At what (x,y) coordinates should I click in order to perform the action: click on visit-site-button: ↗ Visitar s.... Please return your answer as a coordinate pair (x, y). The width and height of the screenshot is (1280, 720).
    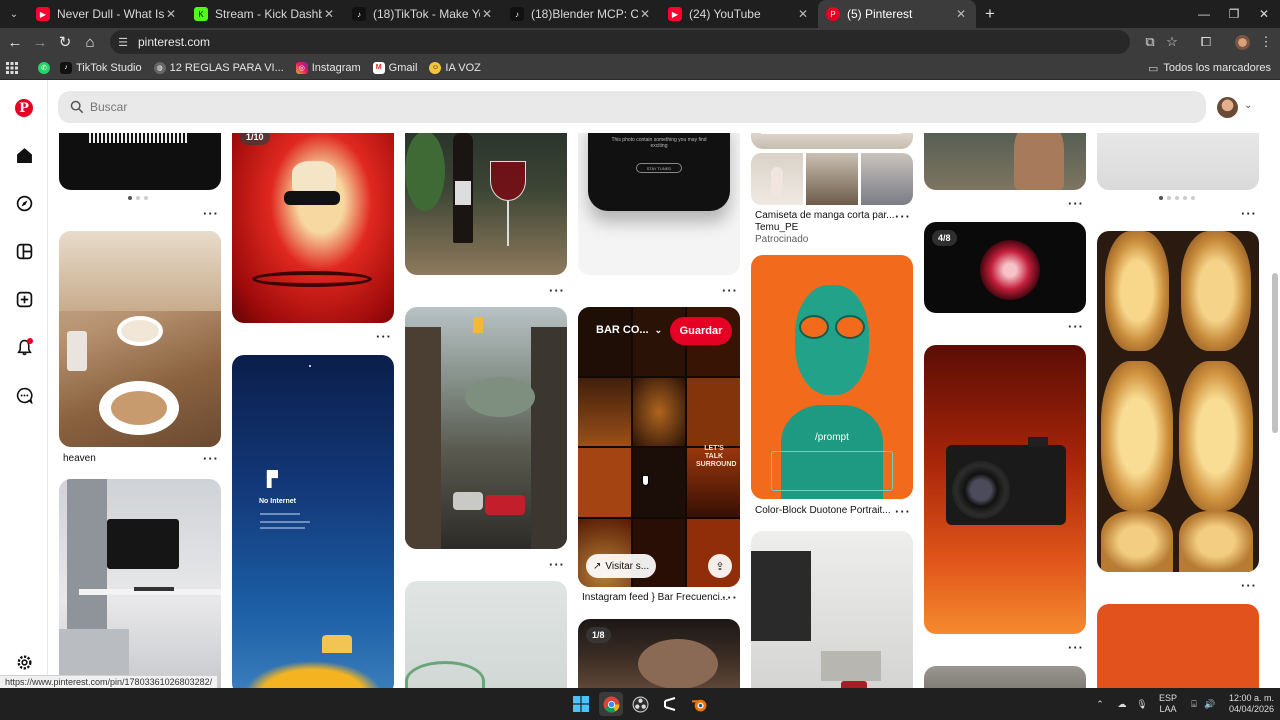
    Looking at the image, I should click on (621, 566).